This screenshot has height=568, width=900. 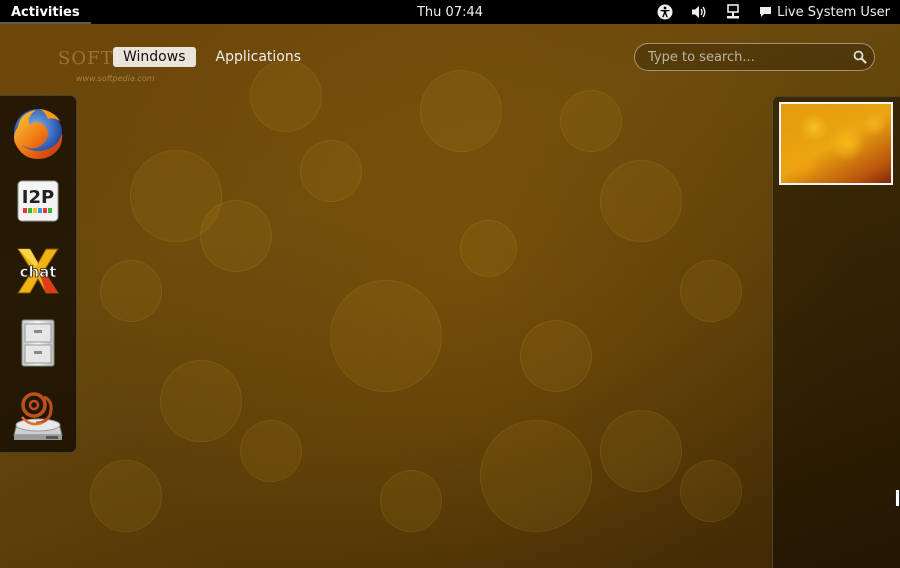 What do you see at coordinates (115, 78) in the screenshot?
I see `softpedia-watermark-url: www.softpedia.com` at bounding box center [115, 78].